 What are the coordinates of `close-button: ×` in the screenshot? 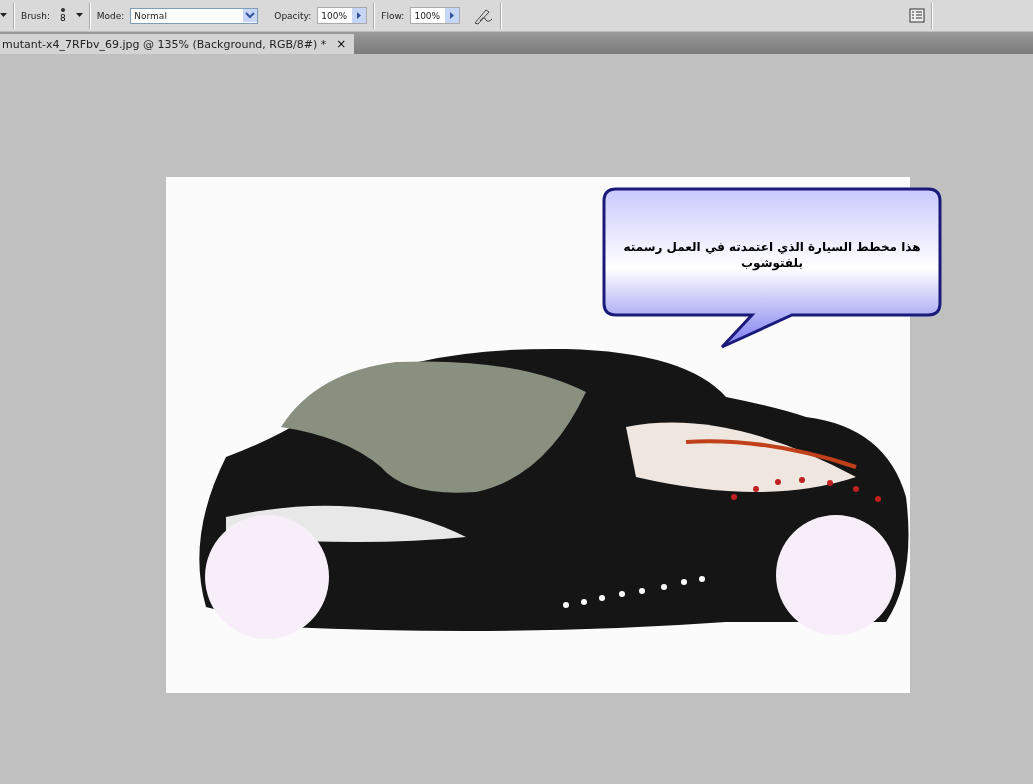 It's located at (341, 44).